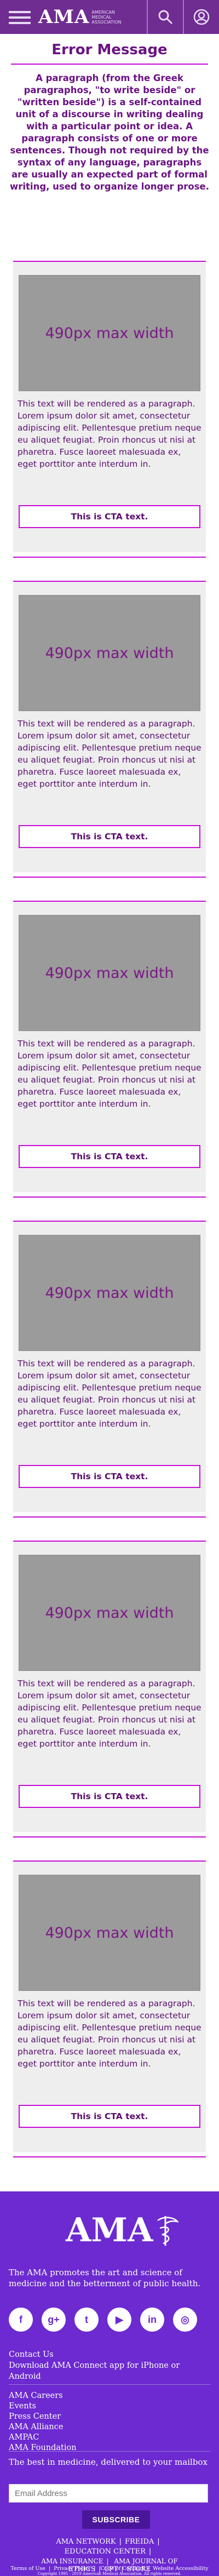  I want to click on footer-logo-text: AMA, so click(109, 2230).